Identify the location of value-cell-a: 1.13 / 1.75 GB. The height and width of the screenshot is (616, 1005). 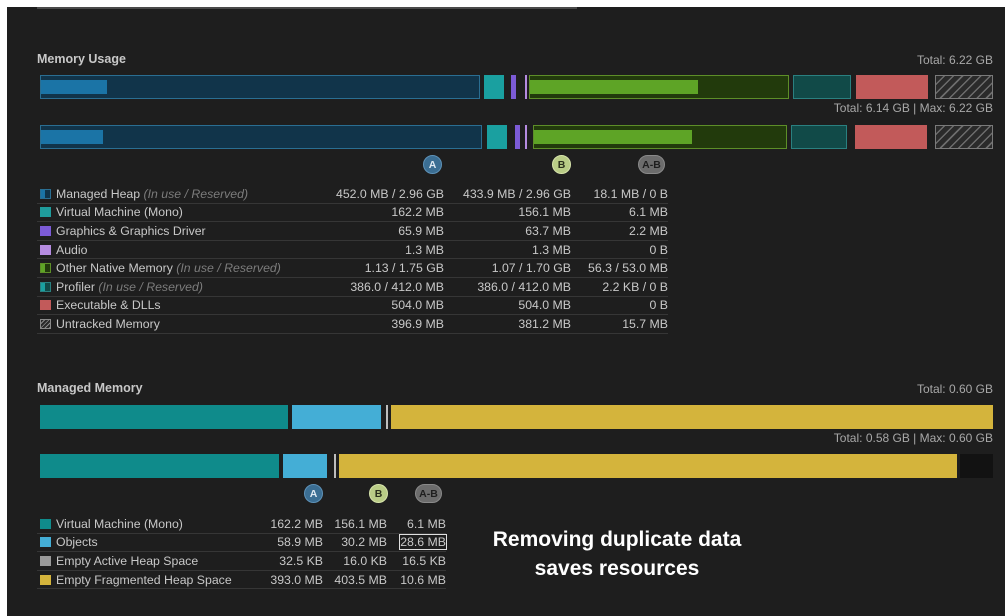
(381, 268).